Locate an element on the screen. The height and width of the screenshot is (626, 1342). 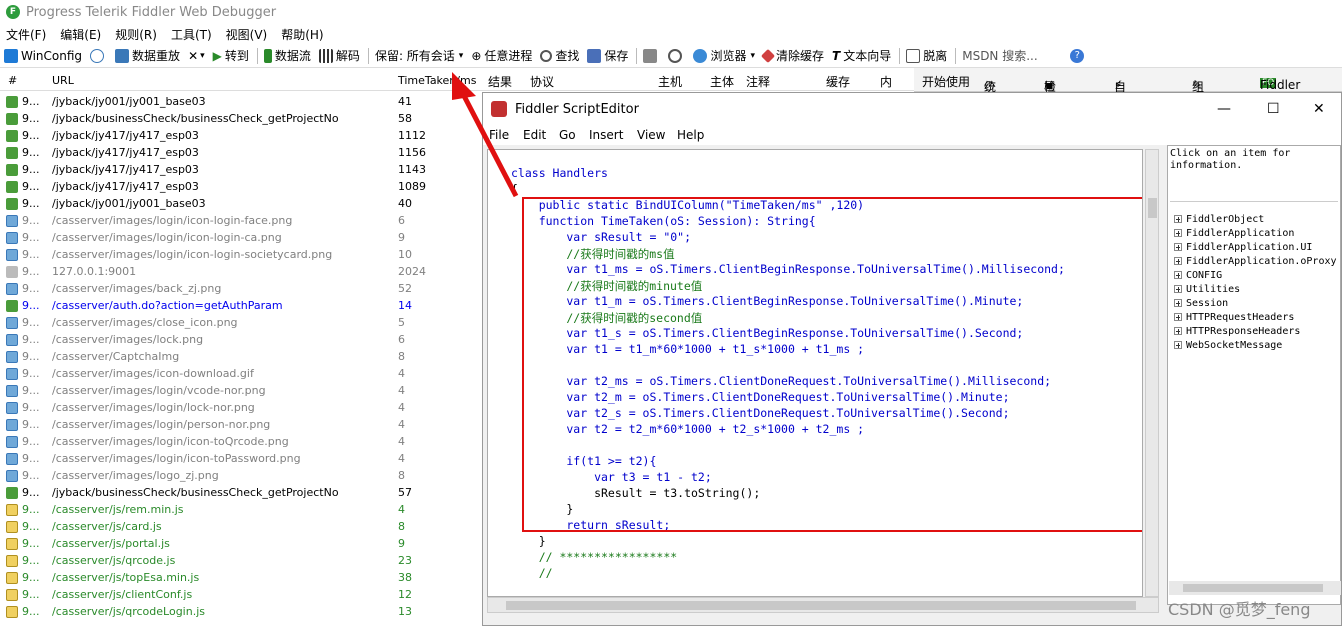
detach-button: 脱离 is located at coordinates (926, 55).